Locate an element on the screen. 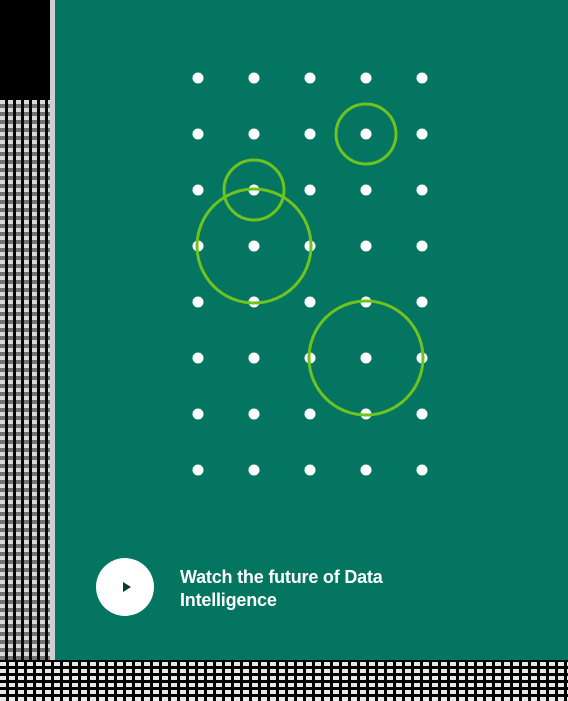 This screenshot has width=568, height=701. dither-texture-bottom is located at coordinates (284, 680).